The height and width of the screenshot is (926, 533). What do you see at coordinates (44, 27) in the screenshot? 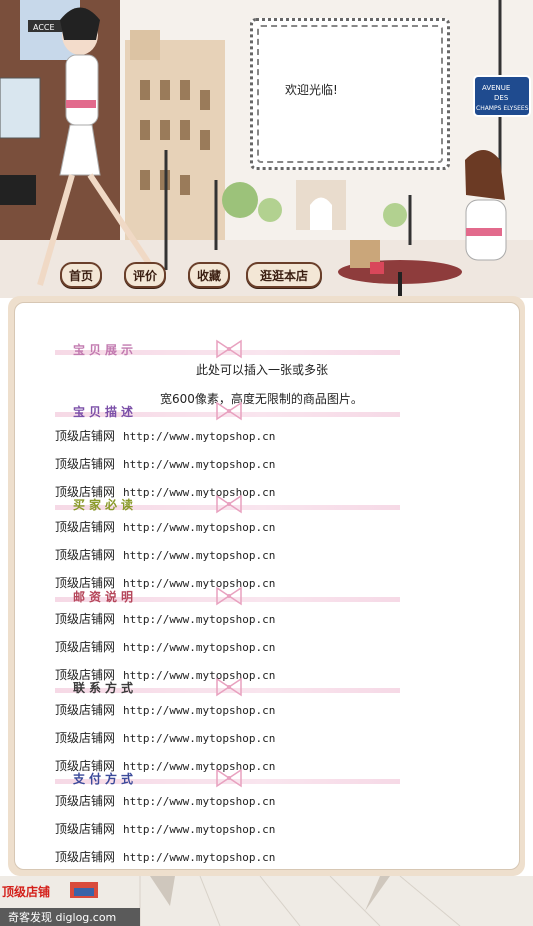
I see `shop-sign: ACCE` at bounding box center [44, 27].